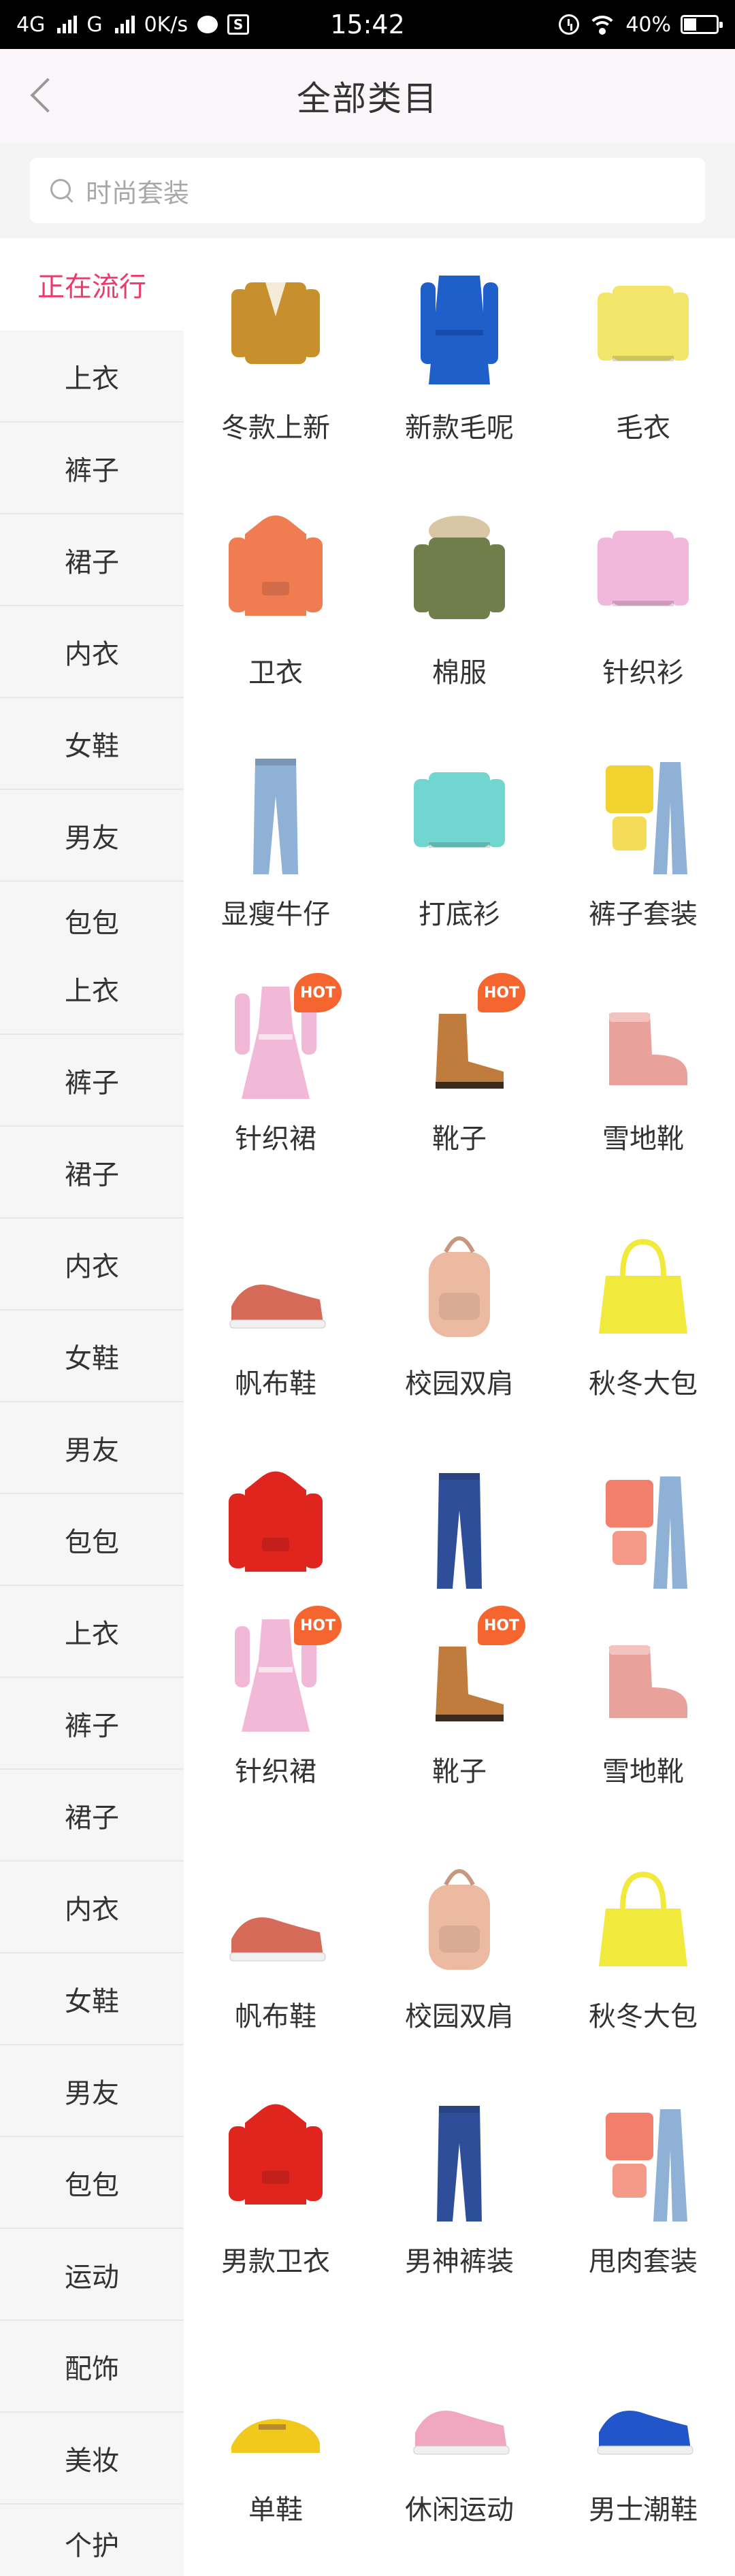  Describe the element at coordinates (463, 1674) in the screenshot. I see `boot-icon: HOT` at that location.